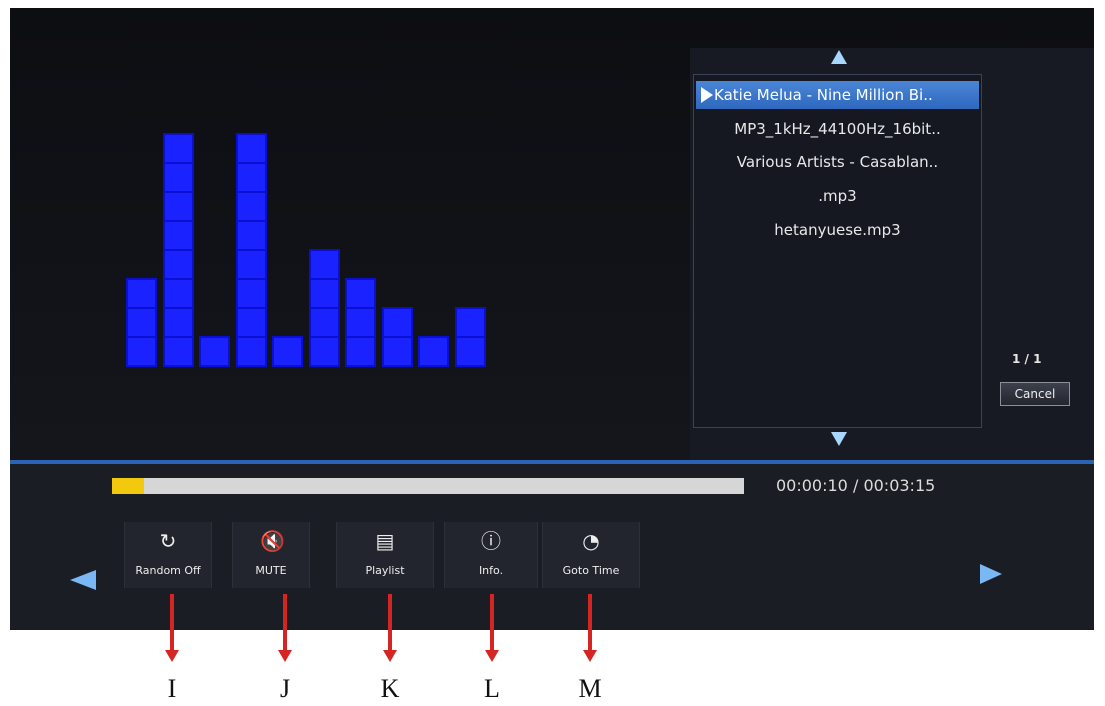 The height and width of the screenshot is (706, 1105). What do you see at coordinates (168, 541) in the screenshot?
I see `shuffle-icon: ↻` at bounding box center [168, 541].